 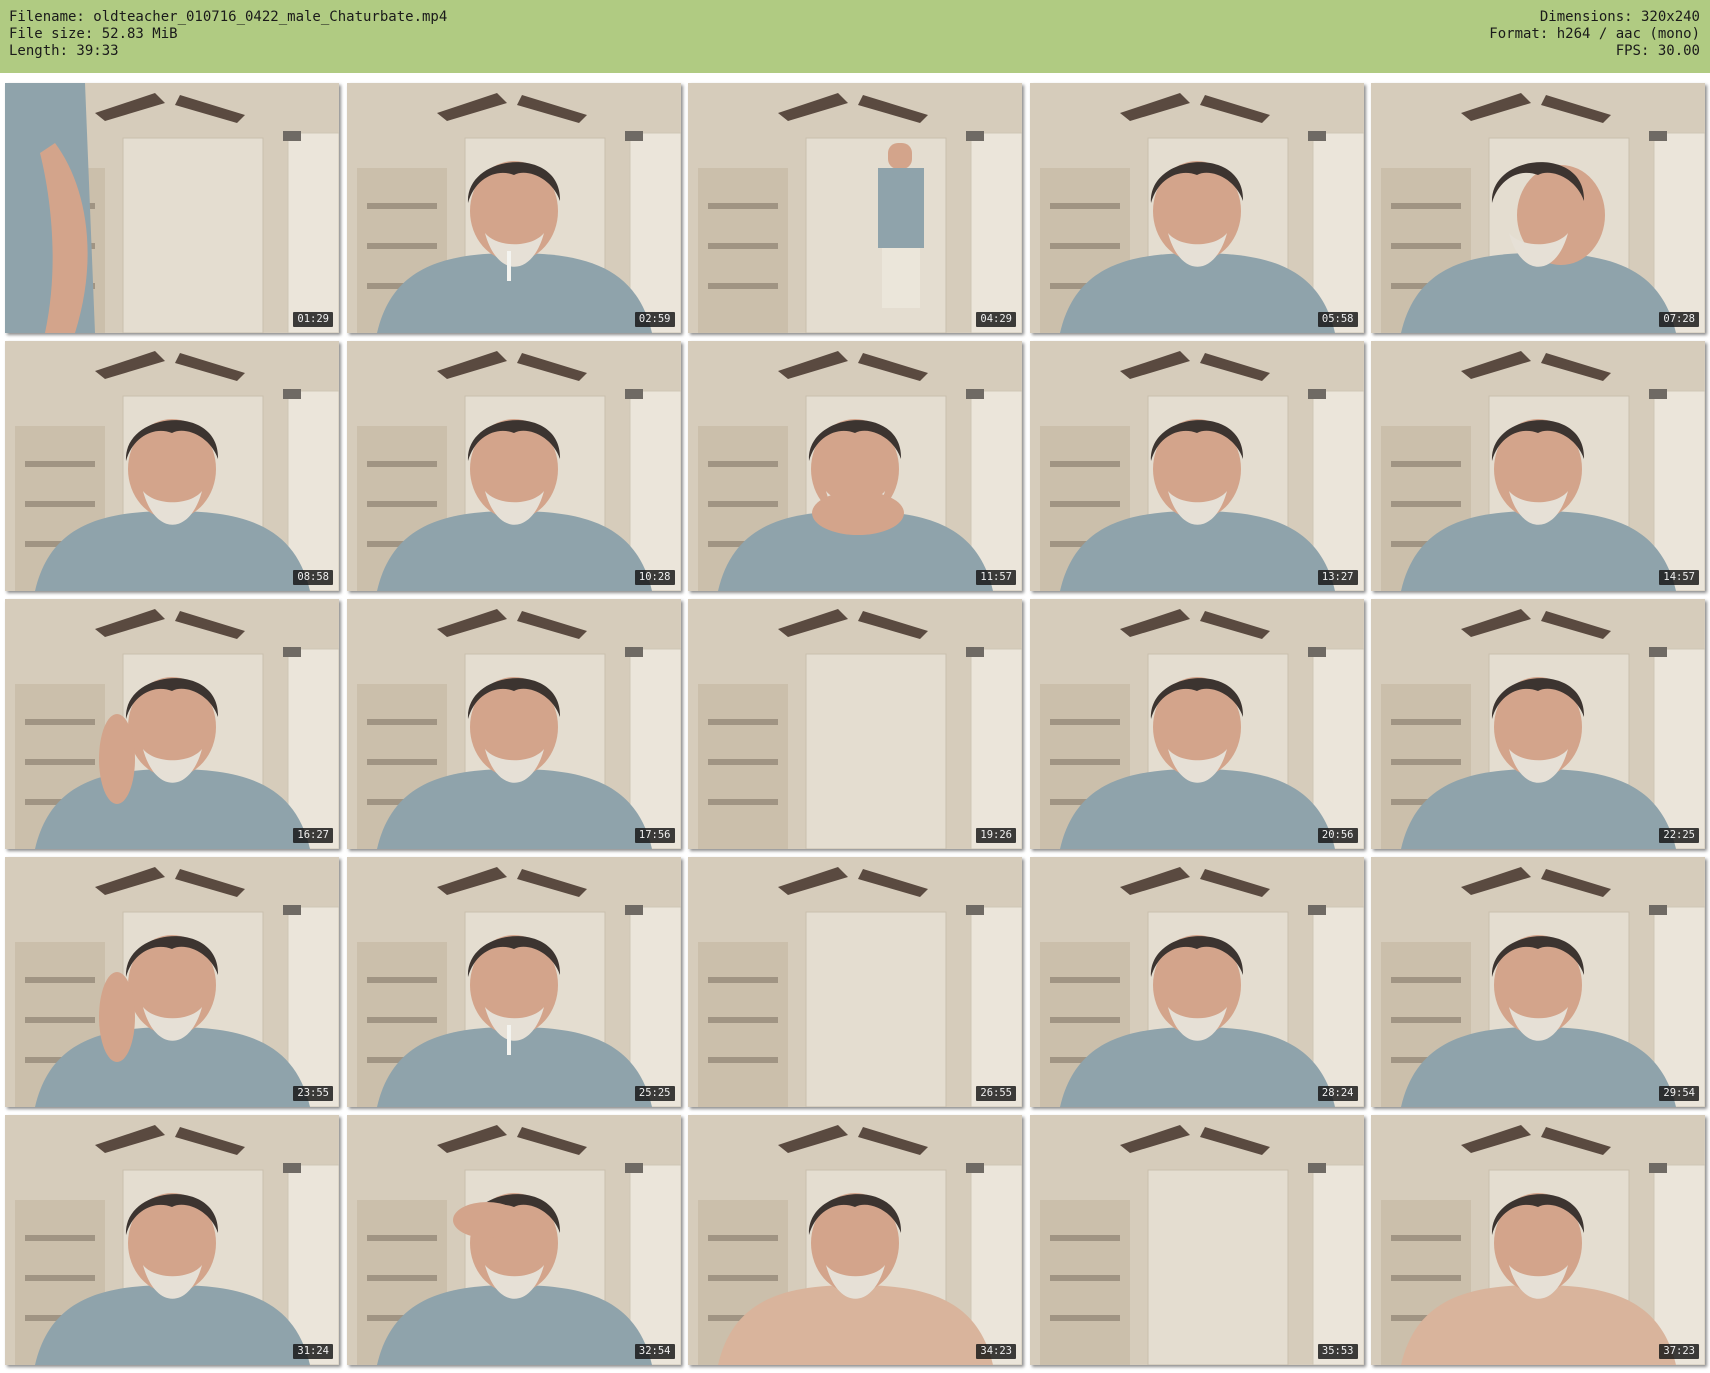 I want to click on timestamp-label: 10:28, so click(x=654, y=577).